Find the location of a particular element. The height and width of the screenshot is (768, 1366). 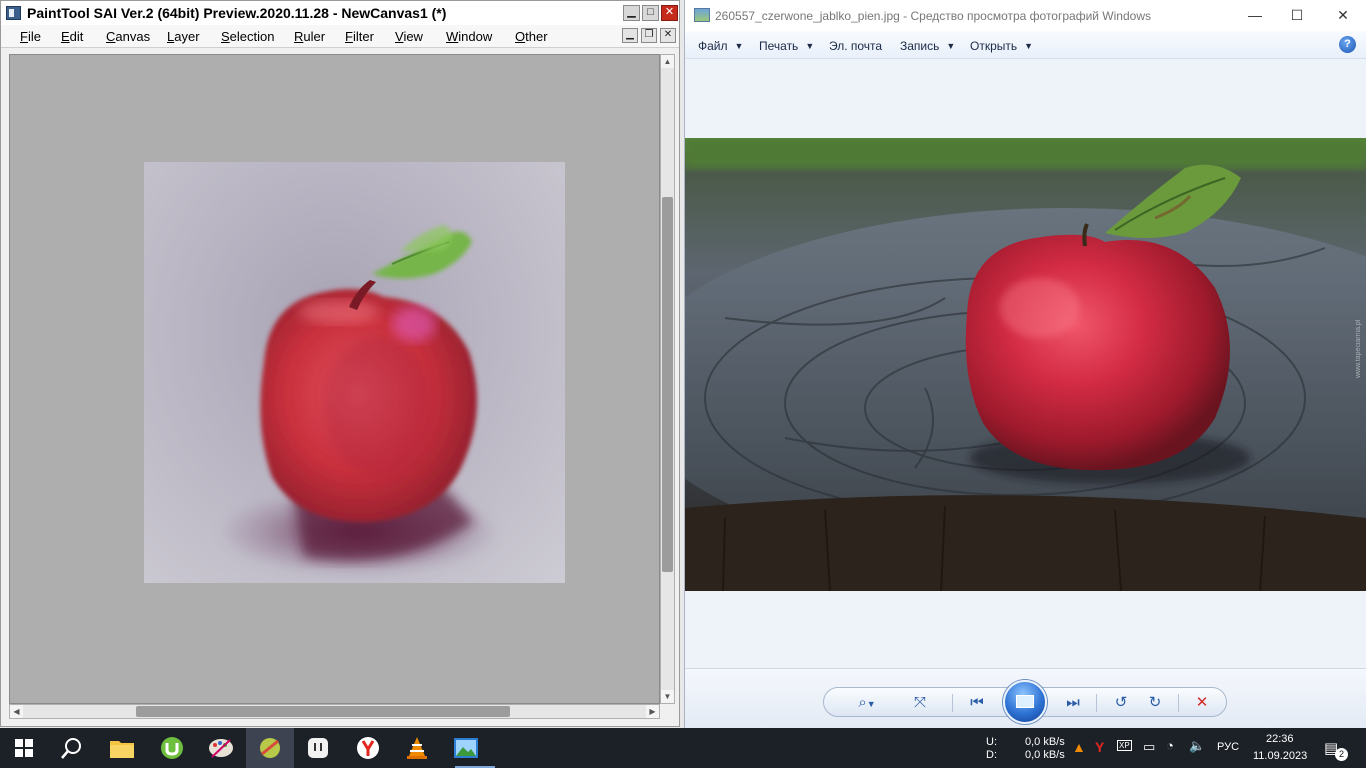

menu-print-ru: Печать ▼ is located at coordinates (786, 46).